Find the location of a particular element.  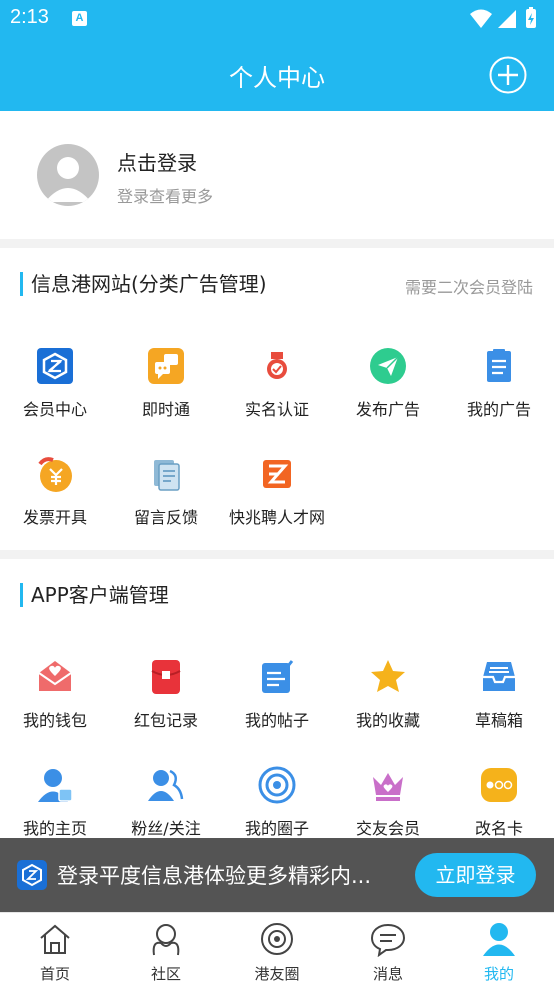

grid-item-drafts: 草稿箱 is located at coordinates (499, 694).